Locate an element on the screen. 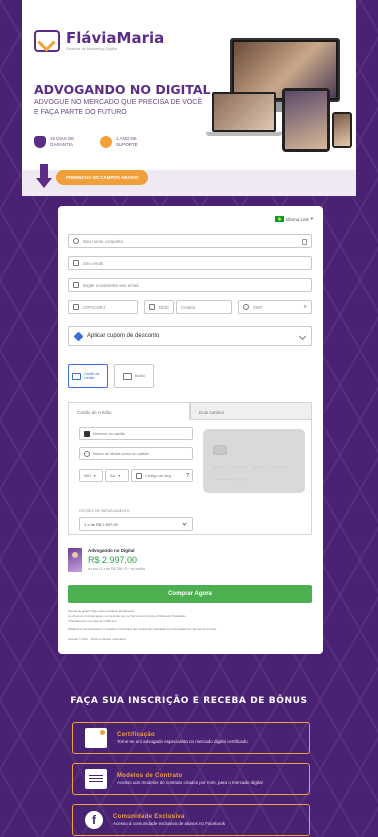  cep-placeholder: CEP is located at coordinates (258, 307).